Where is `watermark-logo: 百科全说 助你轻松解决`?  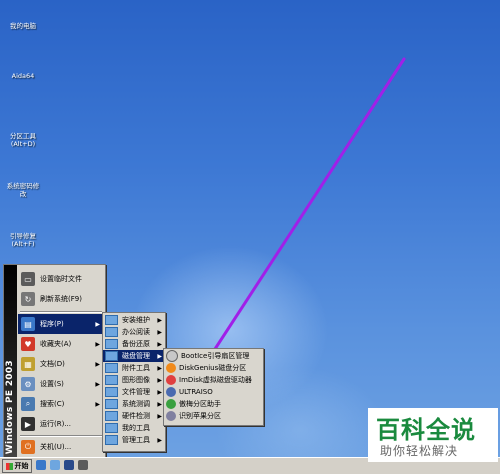
watermark-logo: 百科全说 助你轻松解决 is located at coordinates (433, 435).